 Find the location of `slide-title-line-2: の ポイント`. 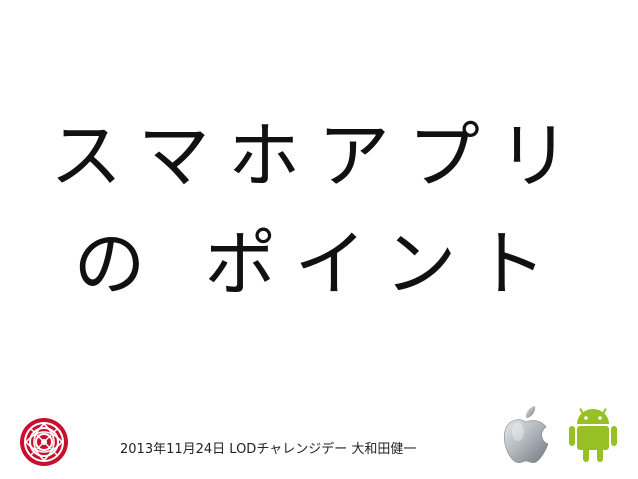

slide-title-line-2: の ポイント is located at coordinates (319, 264).